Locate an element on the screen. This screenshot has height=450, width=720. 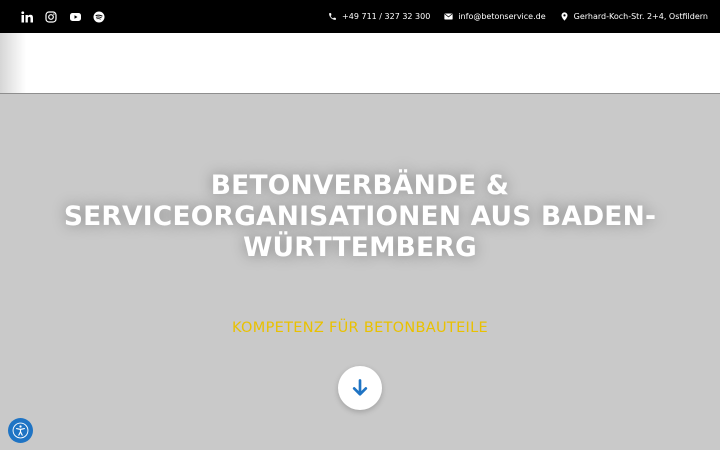
social-links is located at coordinates (63, 16).